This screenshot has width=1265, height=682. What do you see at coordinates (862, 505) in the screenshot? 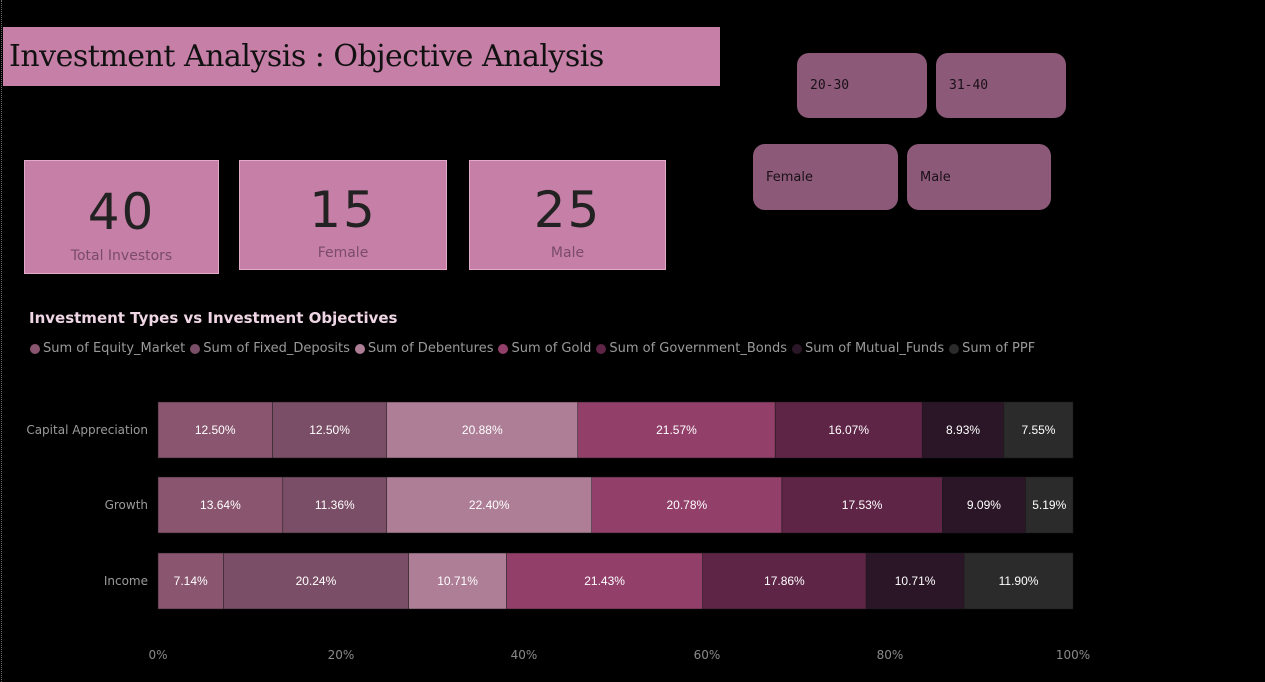
I see `data-label: 17.53%` at bounding box center [862, 505].